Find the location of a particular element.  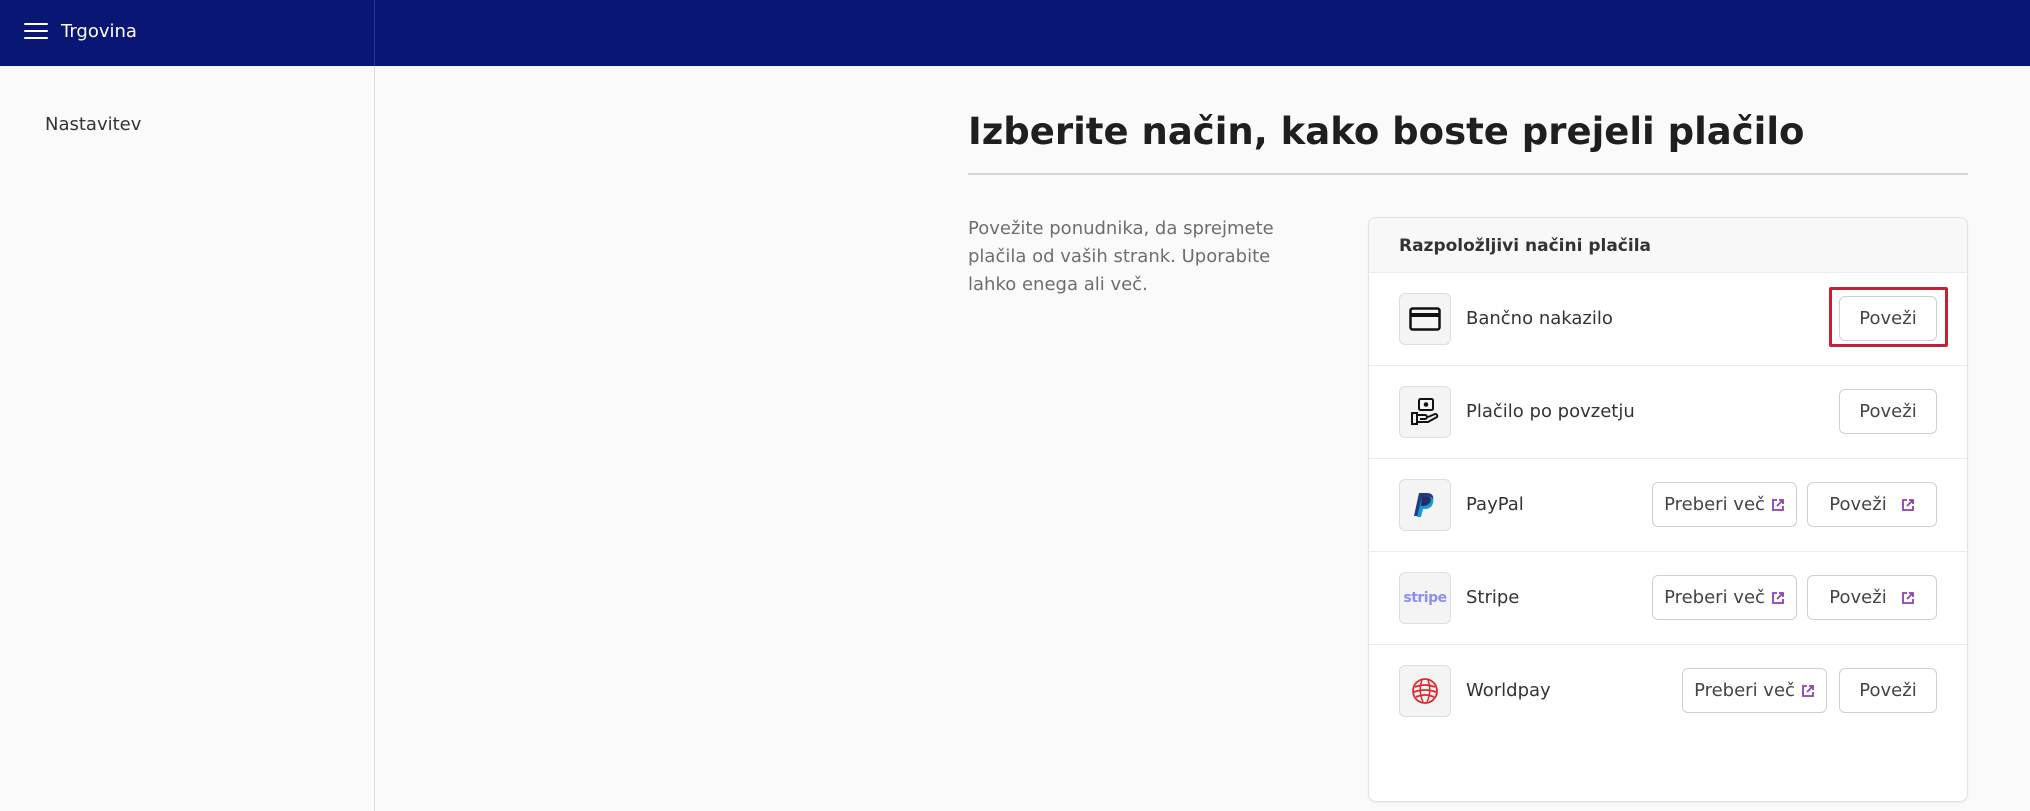

top-app-bar: Trgovina is located at coordinates (1015, 33).